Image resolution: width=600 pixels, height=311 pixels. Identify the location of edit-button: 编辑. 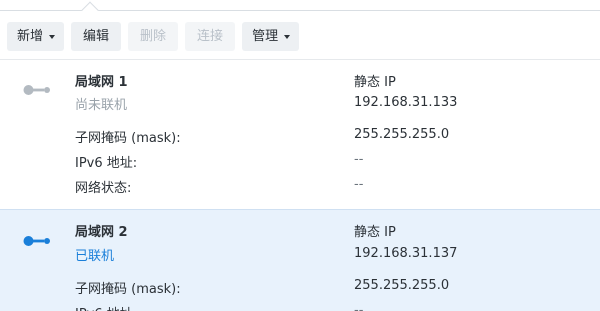
(96, 36).